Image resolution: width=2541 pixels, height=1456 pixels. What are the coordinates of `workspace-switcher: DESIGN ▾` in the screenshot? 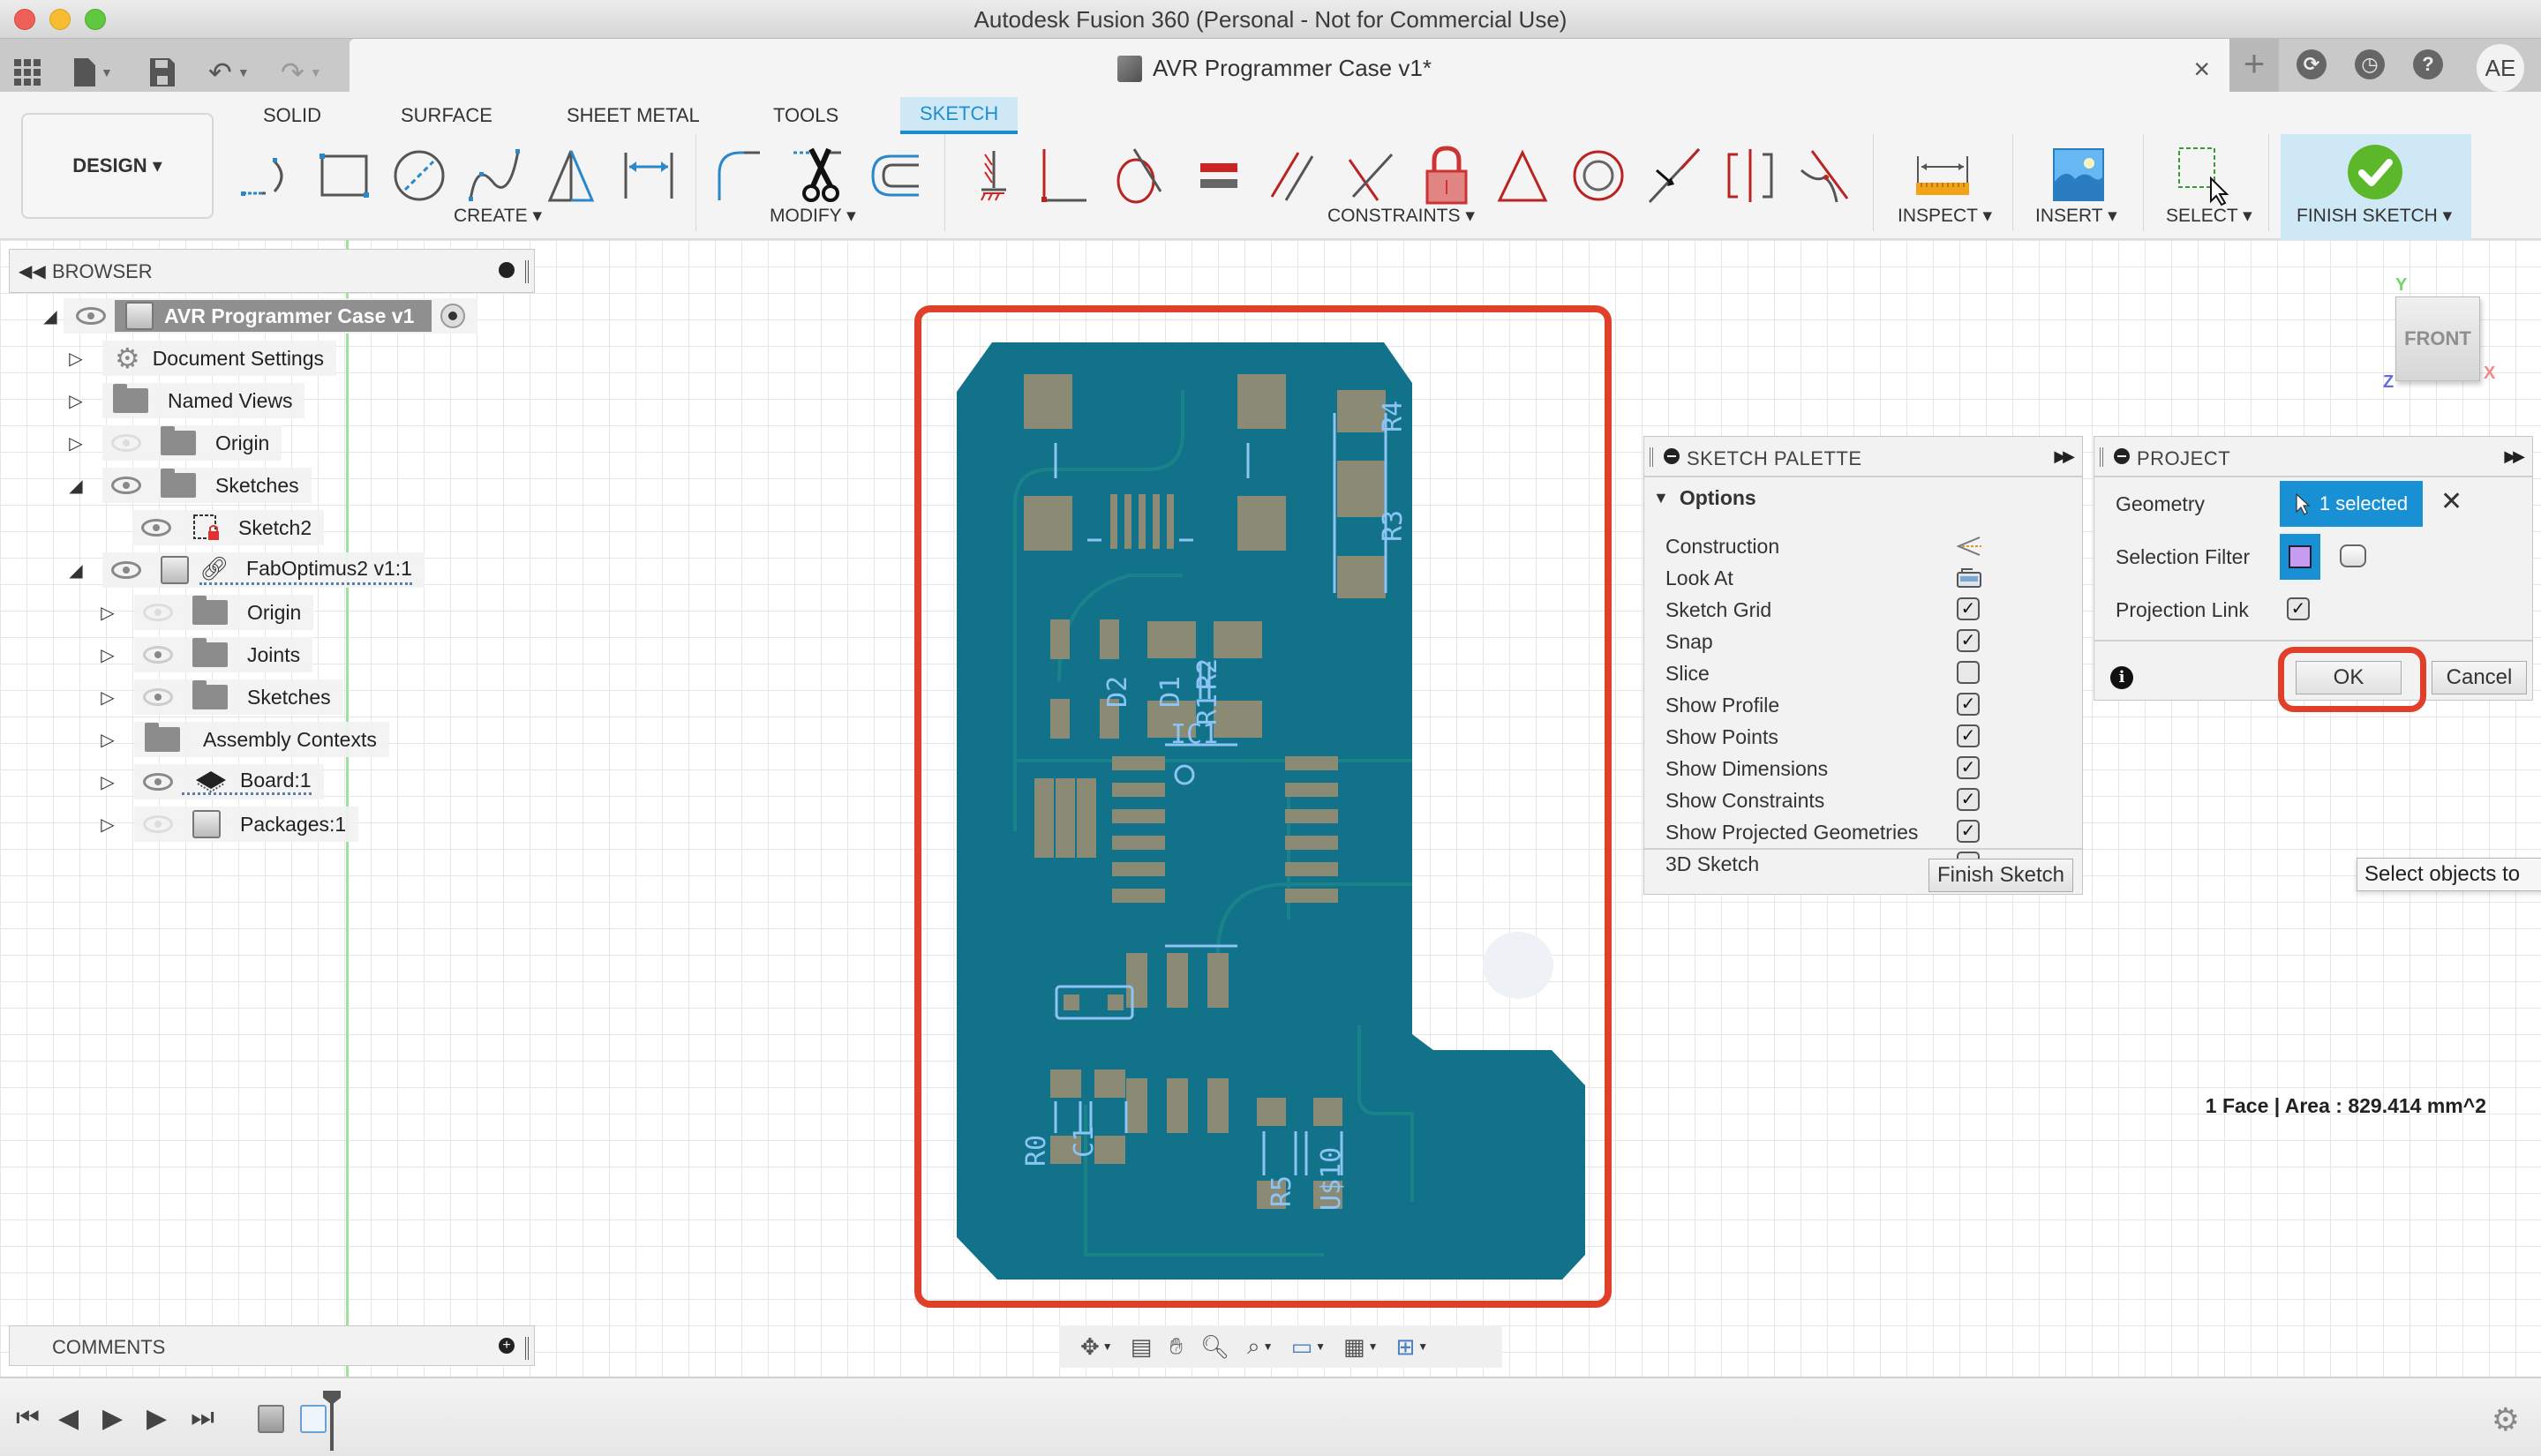 It's located at (117, 166).